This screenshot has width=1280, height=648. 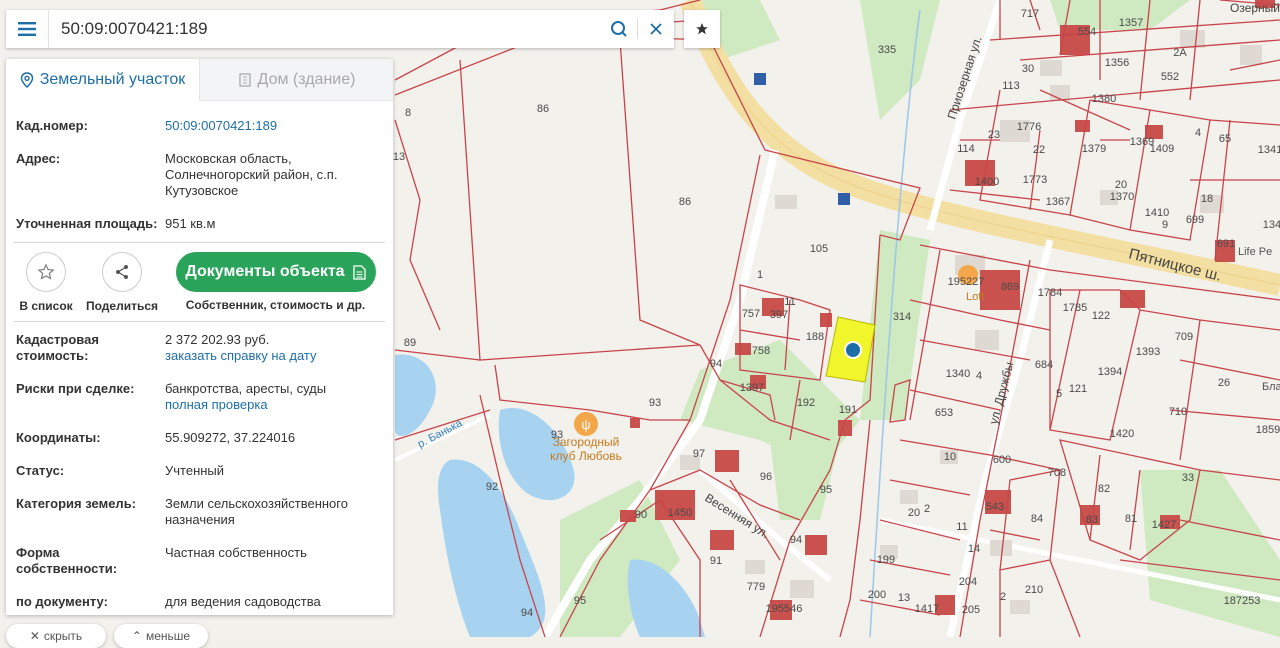 I want to click on parcel-number-label: 204, so click(x=968, y=582).